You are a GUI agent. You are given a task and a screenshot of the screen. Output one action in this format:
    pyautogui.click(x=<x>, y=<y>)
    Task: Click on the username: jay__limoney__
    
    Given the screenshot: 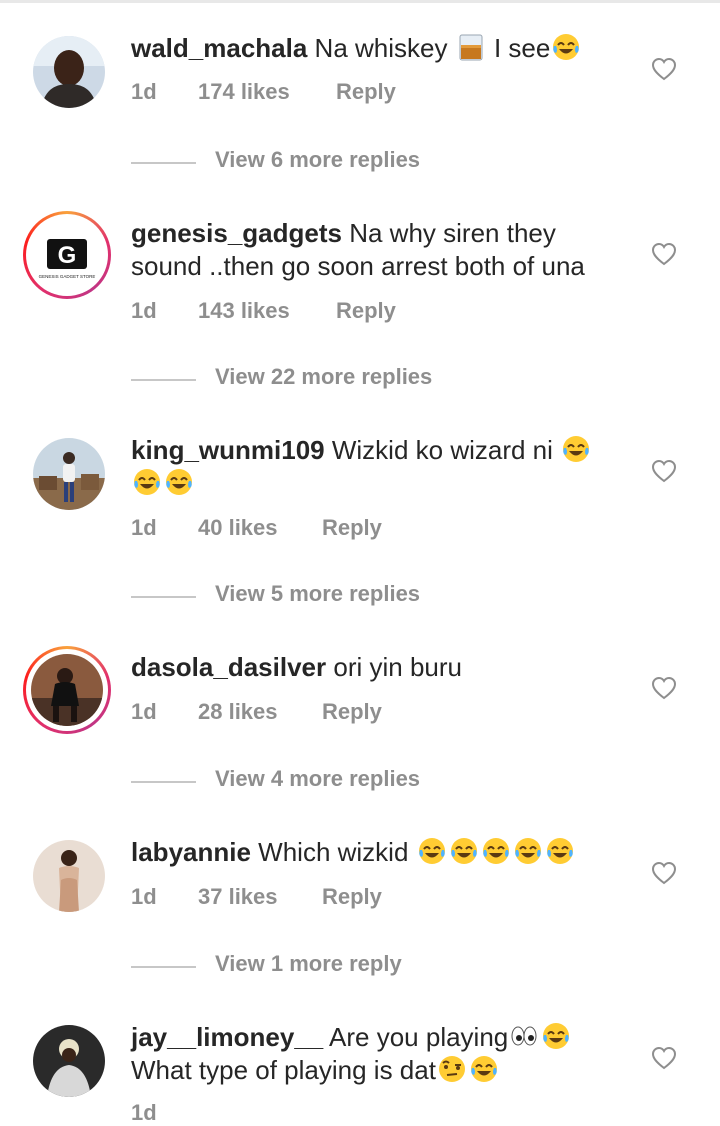 What is the action you would take?
    pyautogui.click(x=227, y=1037)
    